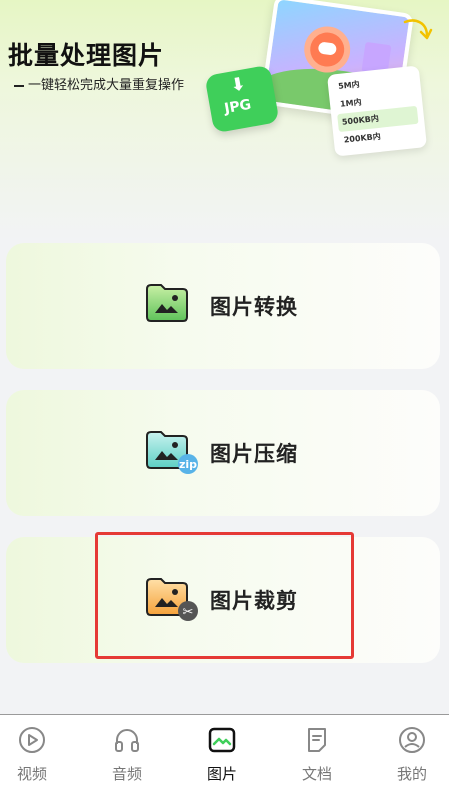 This screenshot has width=449, height=788. Describe the element at coordinates (221, 774) in the screenshot. I see `tab-image-label: 图片` at that location.